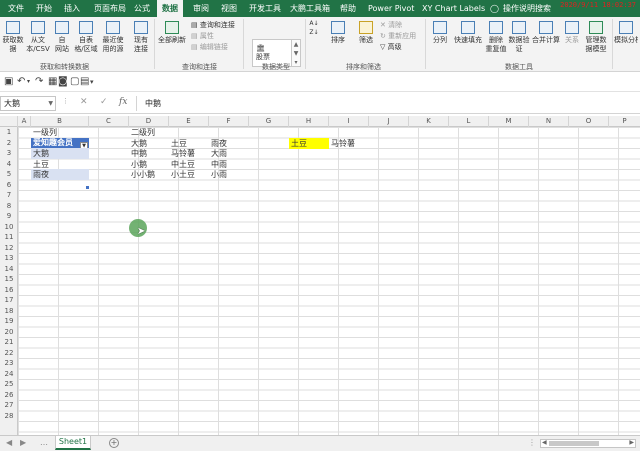 The width and height of the screenshot is (640, 451). I want to click on row-header: 2, so click(9, 143).